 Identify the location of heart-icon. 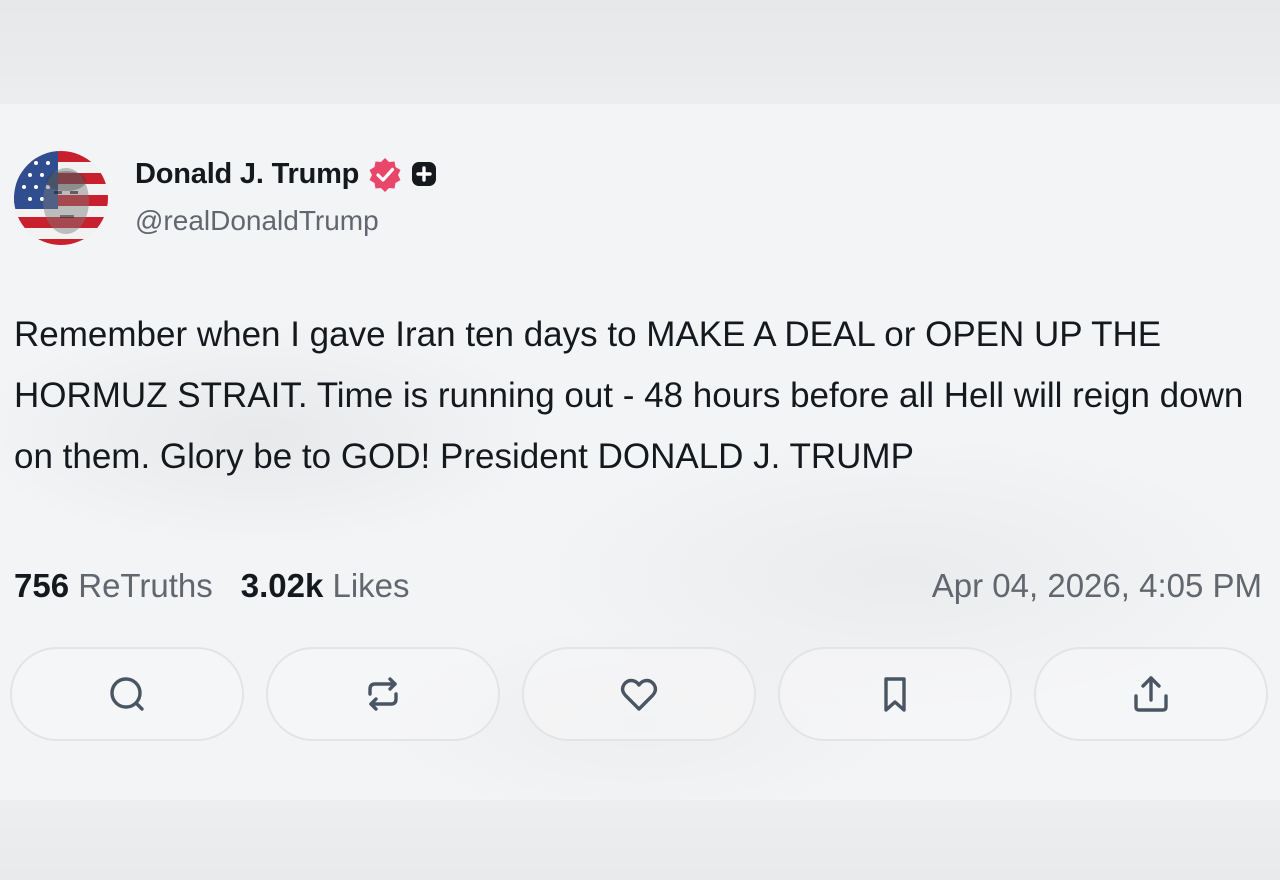
(639, 694).